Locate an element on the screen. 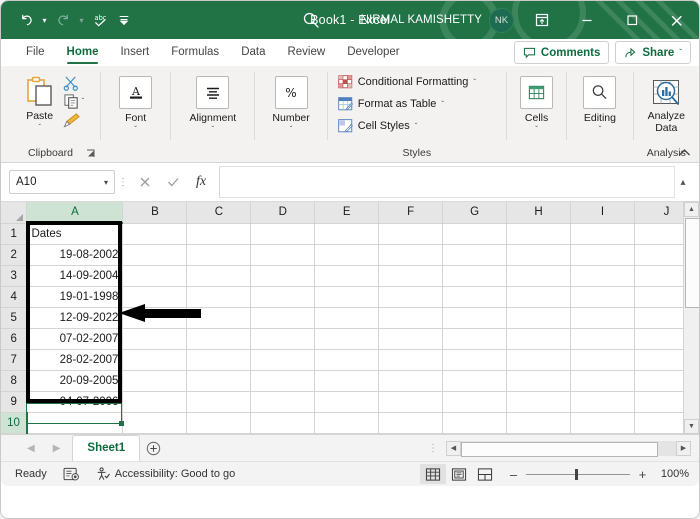 The height and width of the screenshot is (519, 700). font-caret-icon: ˇ is located at coordinates (135, 129).